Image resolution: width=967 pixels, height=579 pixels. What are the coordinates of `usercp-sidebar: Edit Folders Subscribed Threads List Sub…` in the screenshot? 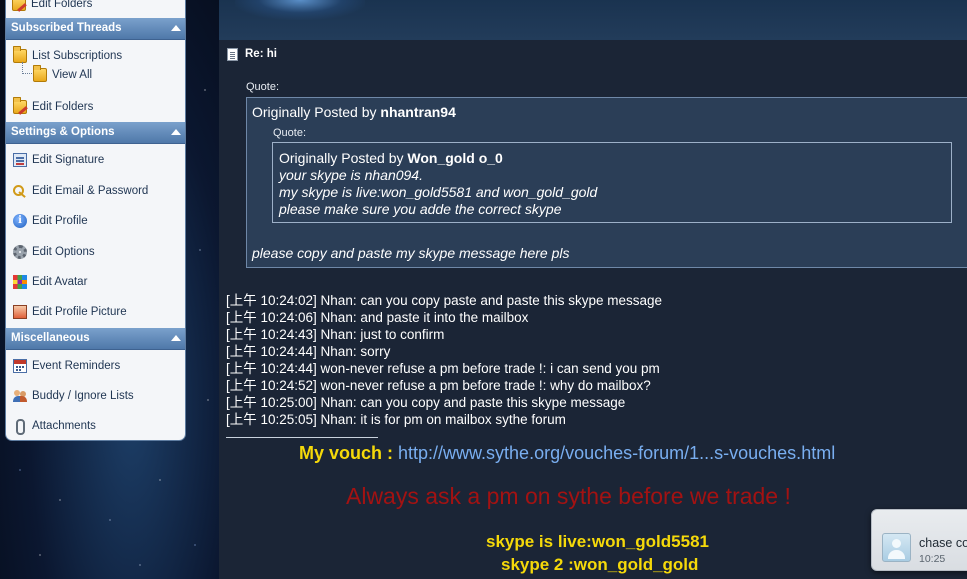 It's located at (95, 220).